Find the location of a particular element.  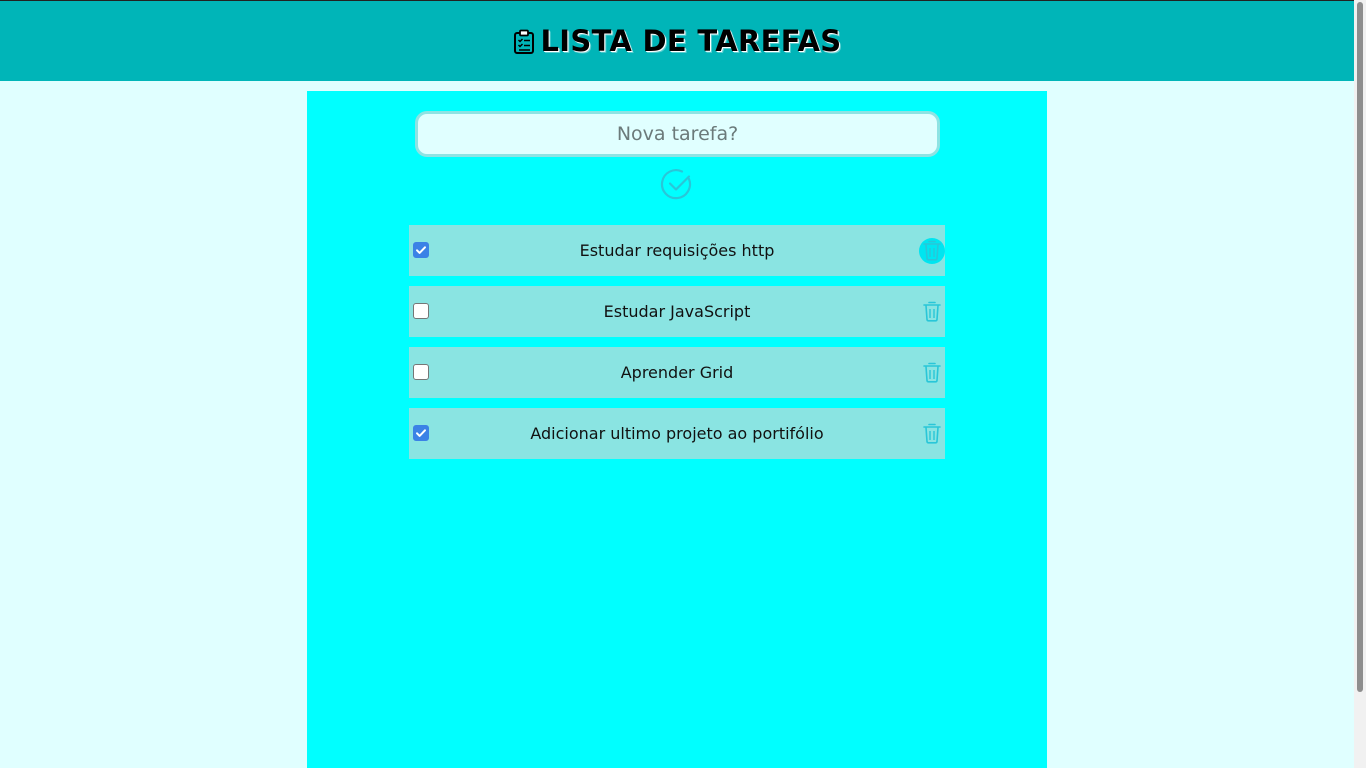

scrollbar-thumb is located at coordinates (1360, 347).